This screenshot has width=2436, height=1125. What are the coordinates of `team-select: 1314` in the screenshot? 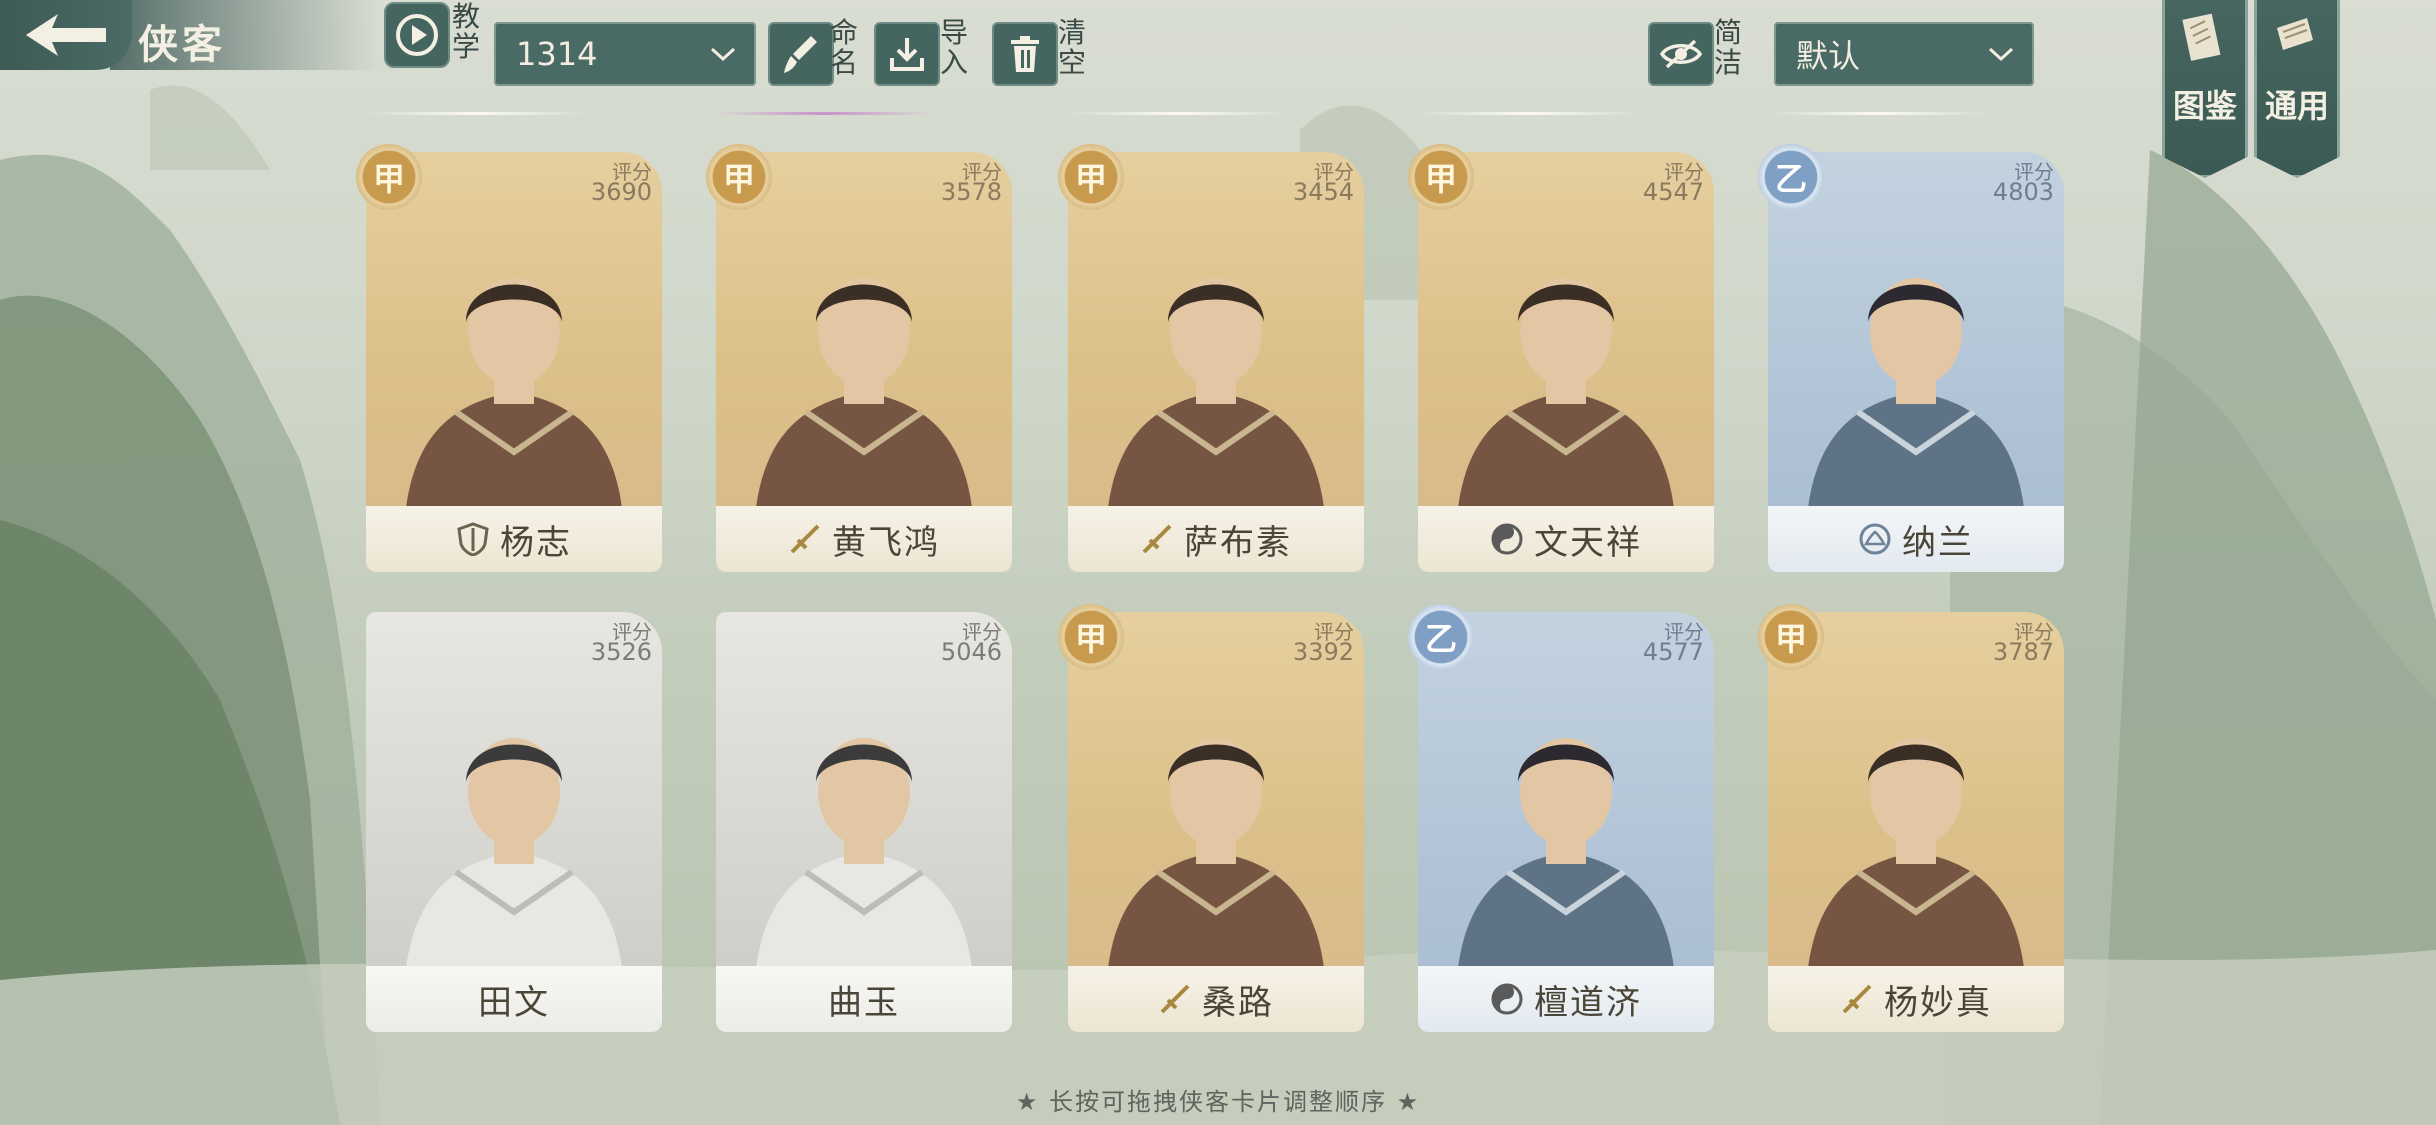 It's located at (625, 54).